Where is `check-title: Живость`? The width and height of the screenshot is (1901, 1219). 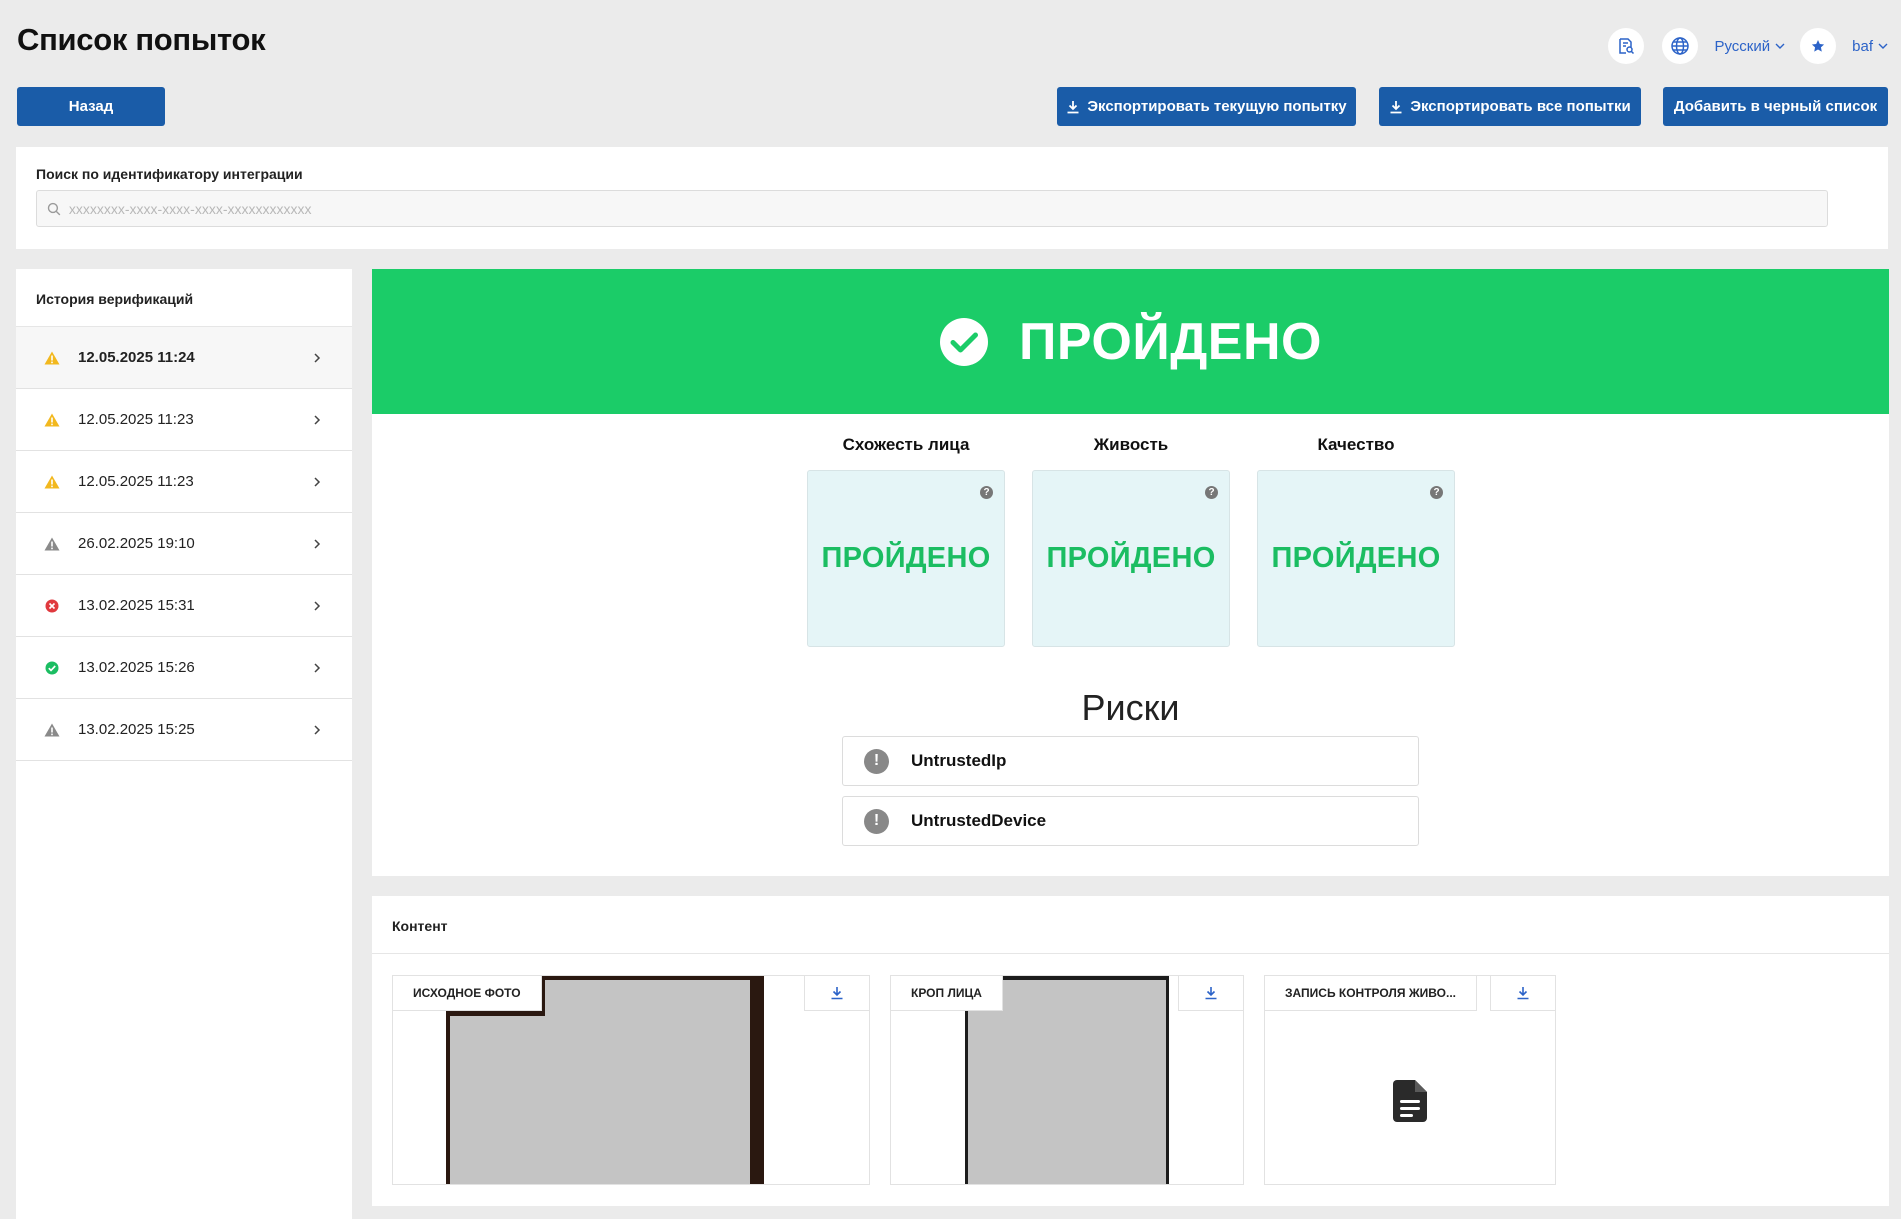
check-title: Живость is located at coordinates (1131, 444).